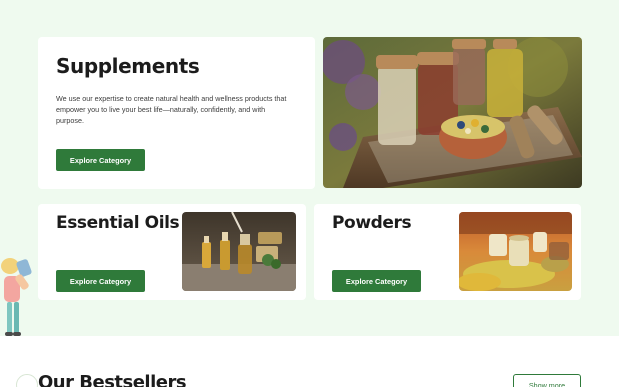 The width and height of the screenshot is (619, 387). Describe the element at coordinates (100, 160) in the screenshot. I see `supplements-explore-button: Explore Category` at that location.